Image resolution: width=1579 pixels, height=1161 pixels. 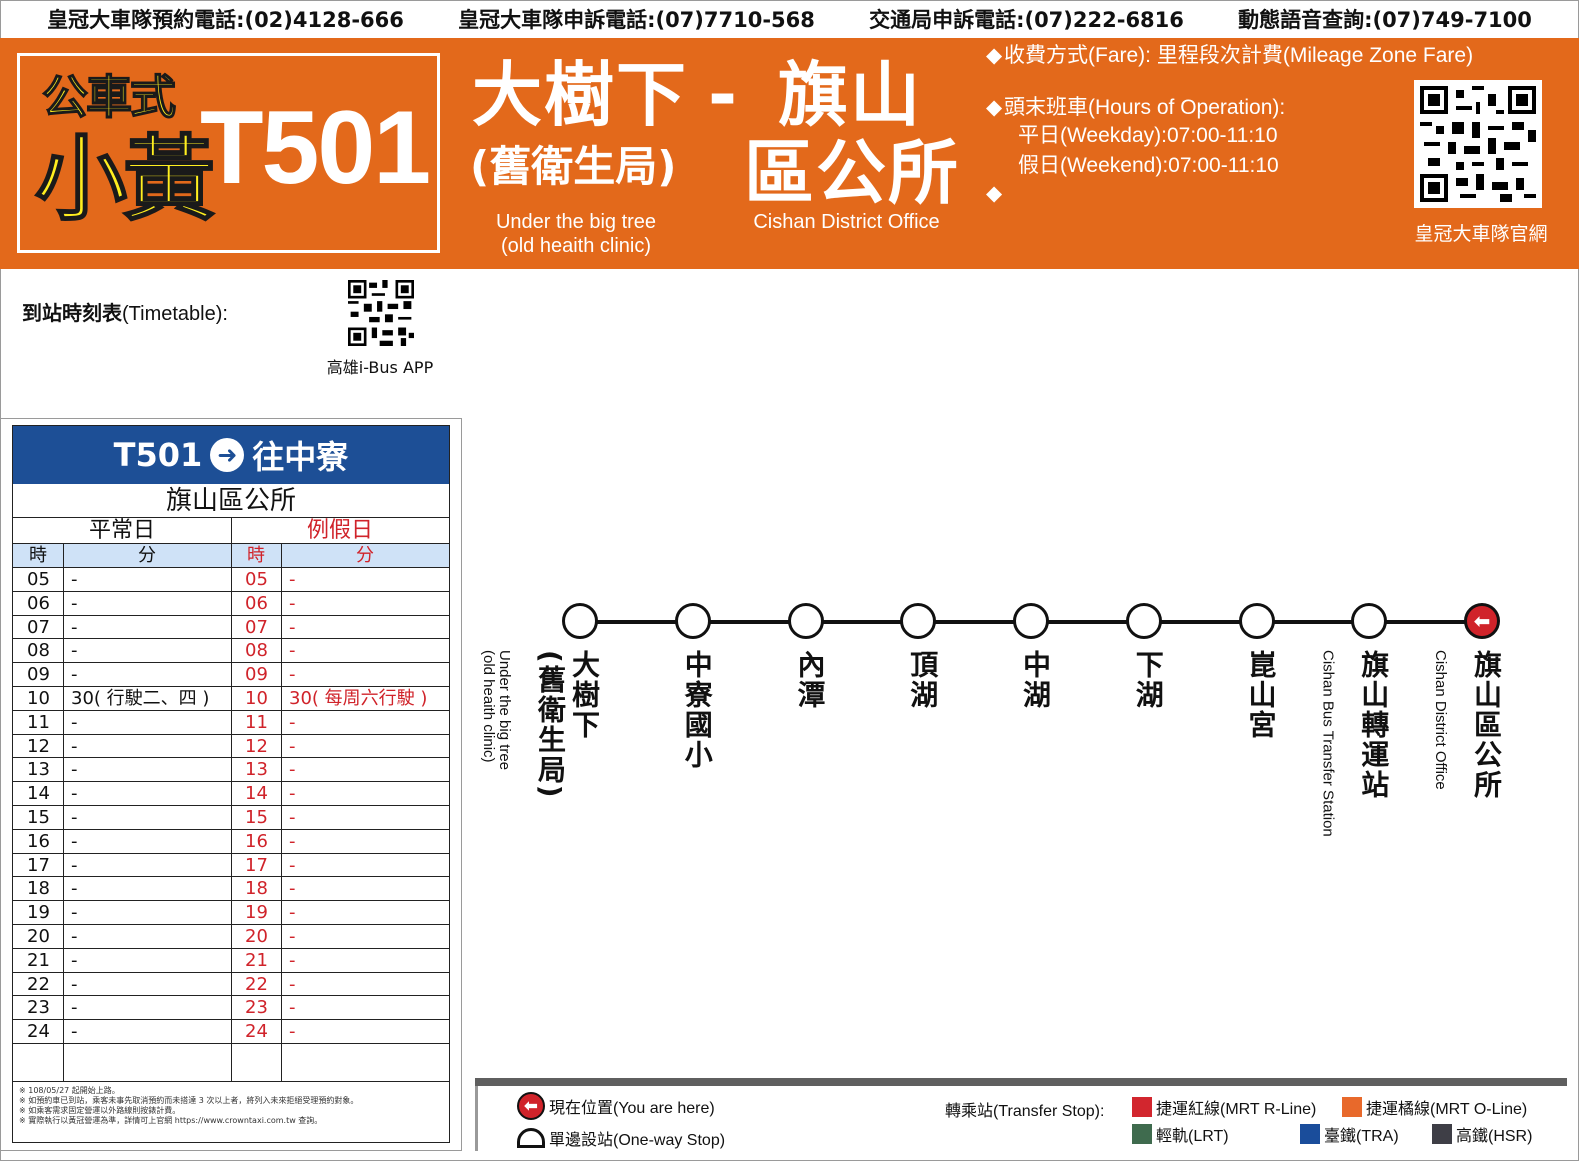 What do you see at coordinates (1482, 1134) in the screenshot?
I see `legend-hsr: 高鐵(HSR)` at bounding box center [1482, 1134].